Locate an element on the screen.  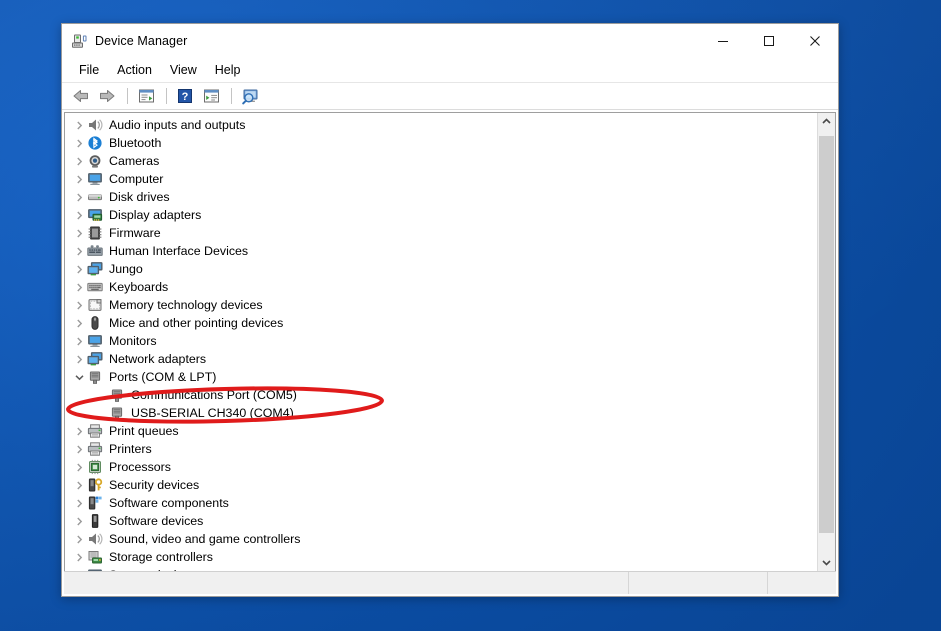
hid-icon is located at coordinates (95, 251).